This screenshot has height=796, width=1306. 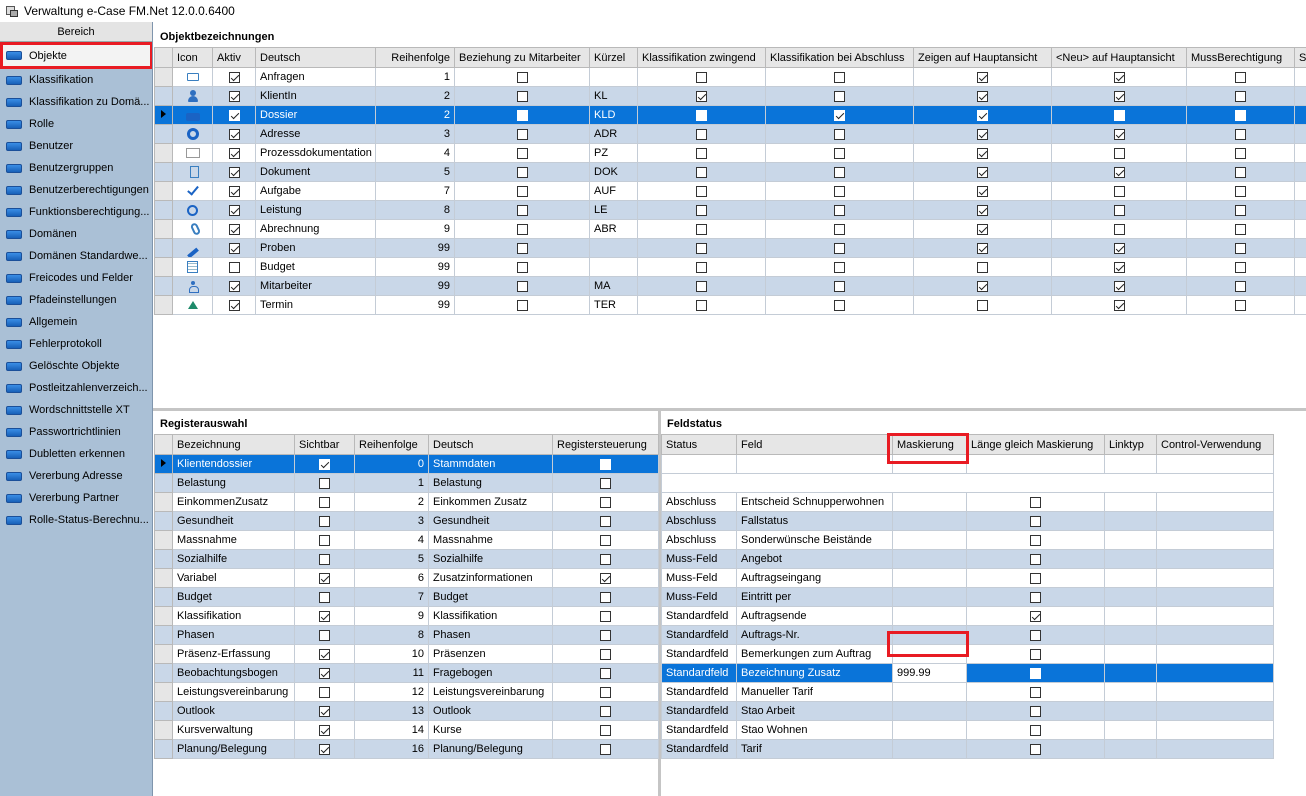 What do you see at coordinates (613, 134) in the screenshot?
I see `kuerzel-cell: ADR` at bounding box center [613, 134].